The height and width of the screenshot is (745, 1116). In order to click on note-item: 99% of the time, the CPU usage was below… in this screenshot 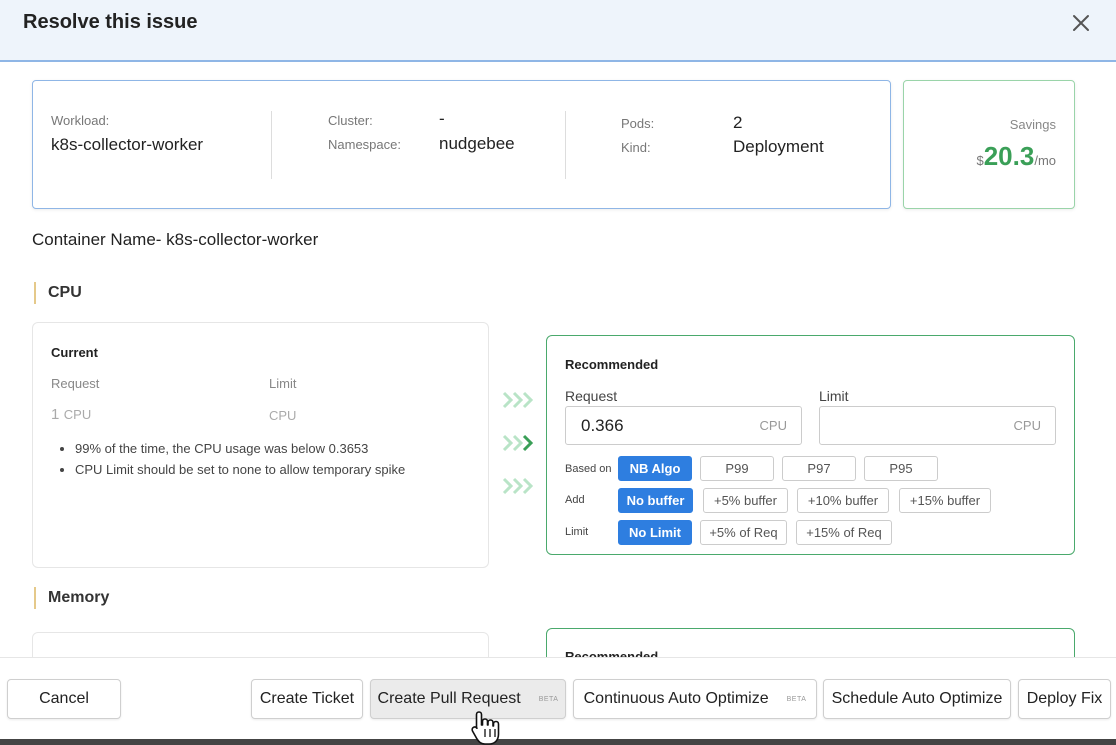, I will do `click(240, 448)`.